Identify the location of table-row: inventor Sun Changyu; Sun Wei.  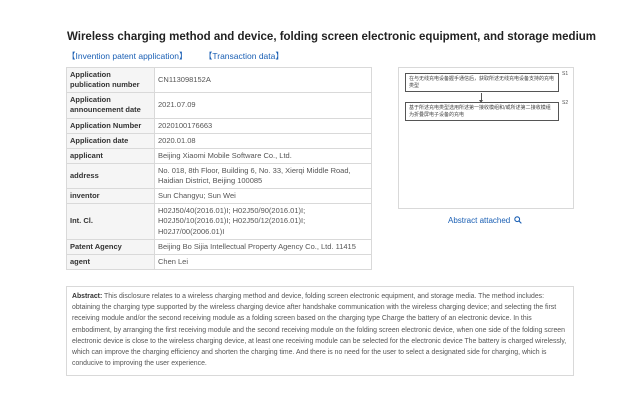
(219, 196).